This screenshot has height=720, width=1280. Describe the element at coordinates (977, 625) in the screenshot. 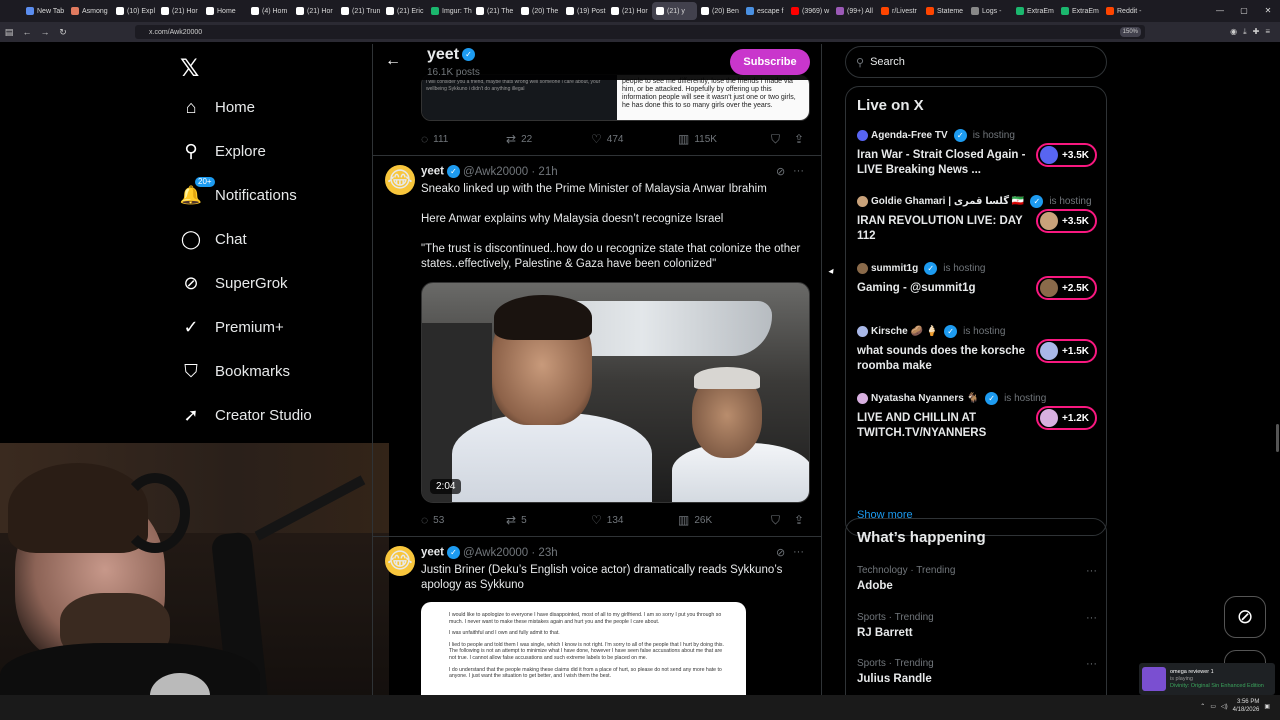

I see `trend-item: Sports · Trending RJ Barrett ···` at that location.